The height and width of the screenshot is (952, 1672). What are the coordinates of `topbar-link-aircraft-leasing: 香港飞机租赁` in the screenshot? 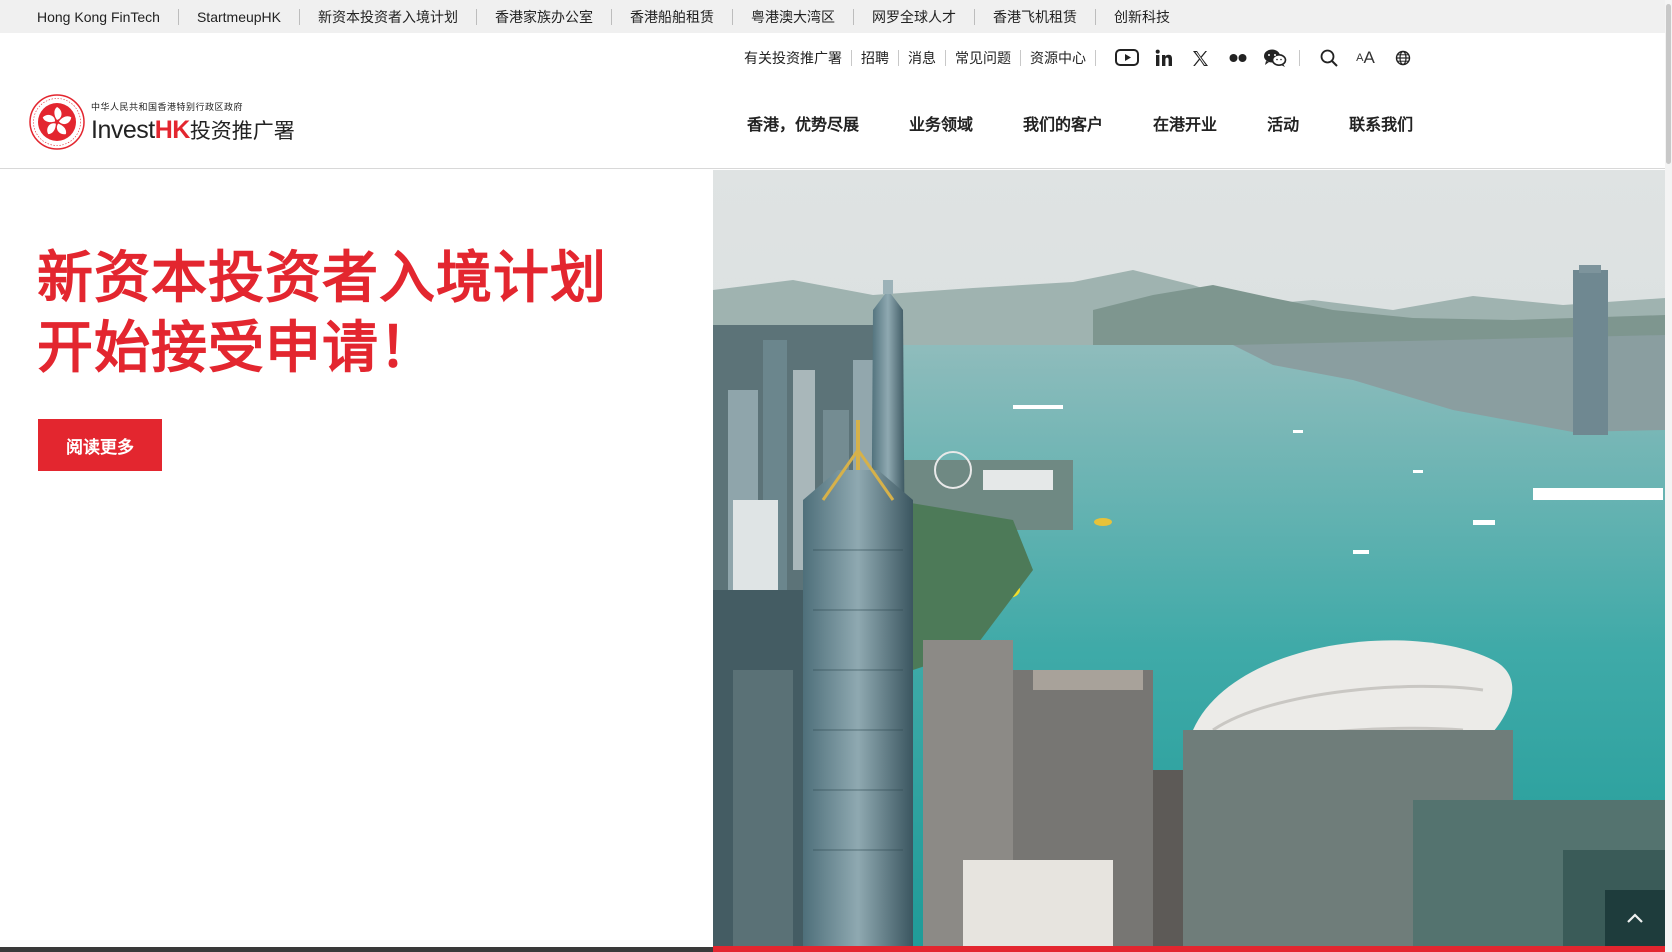 It's located at (1045, 16).